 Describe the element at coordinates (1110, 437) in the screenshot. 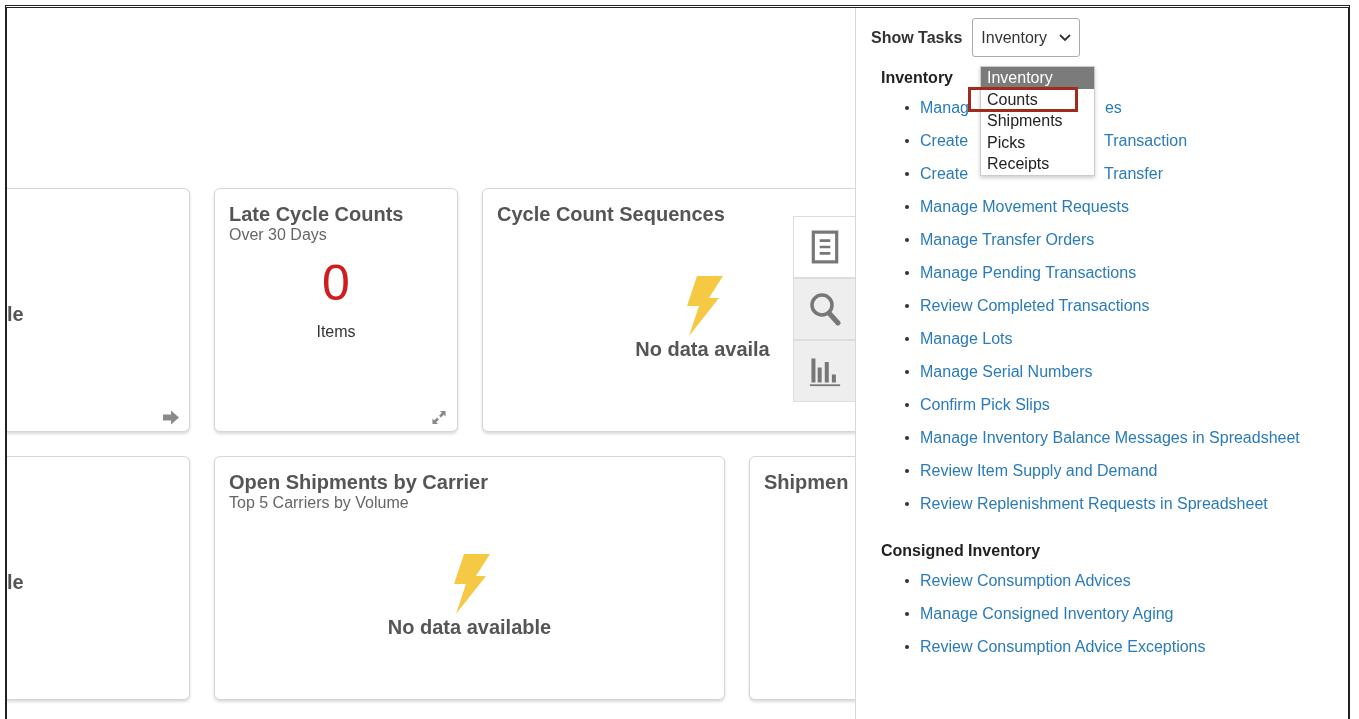

I see `task-link: Manage Inventory Balance Messages in Spreadsheet` at that location.